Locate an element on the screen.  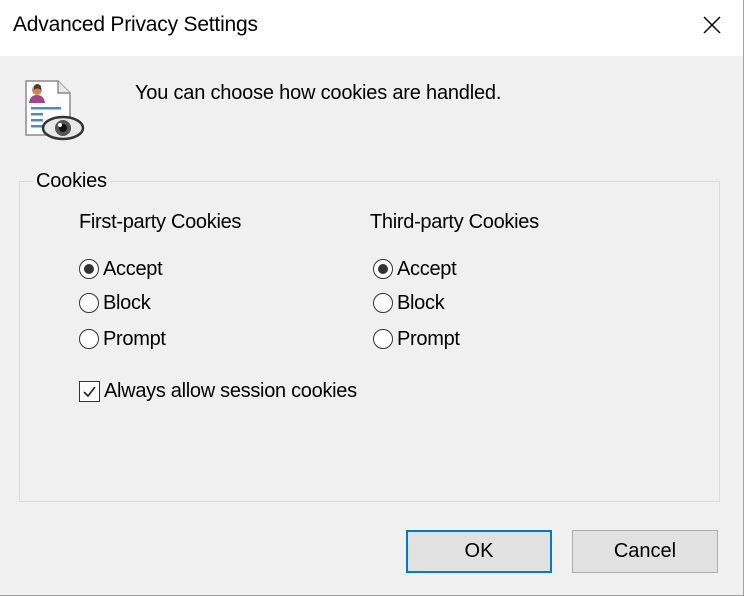
checkbox-indicator is located at coordinates (89, 391).